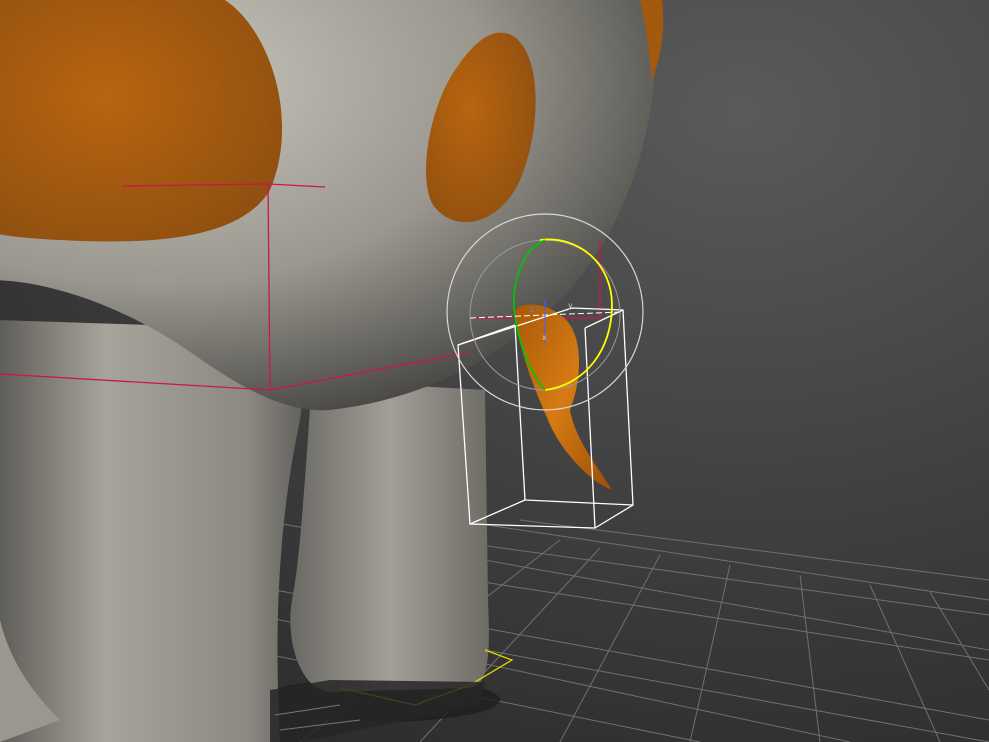 The height and width of the screenshot is (742, 989). I want to click on gizmo-label-x: x, so click(544, 337).